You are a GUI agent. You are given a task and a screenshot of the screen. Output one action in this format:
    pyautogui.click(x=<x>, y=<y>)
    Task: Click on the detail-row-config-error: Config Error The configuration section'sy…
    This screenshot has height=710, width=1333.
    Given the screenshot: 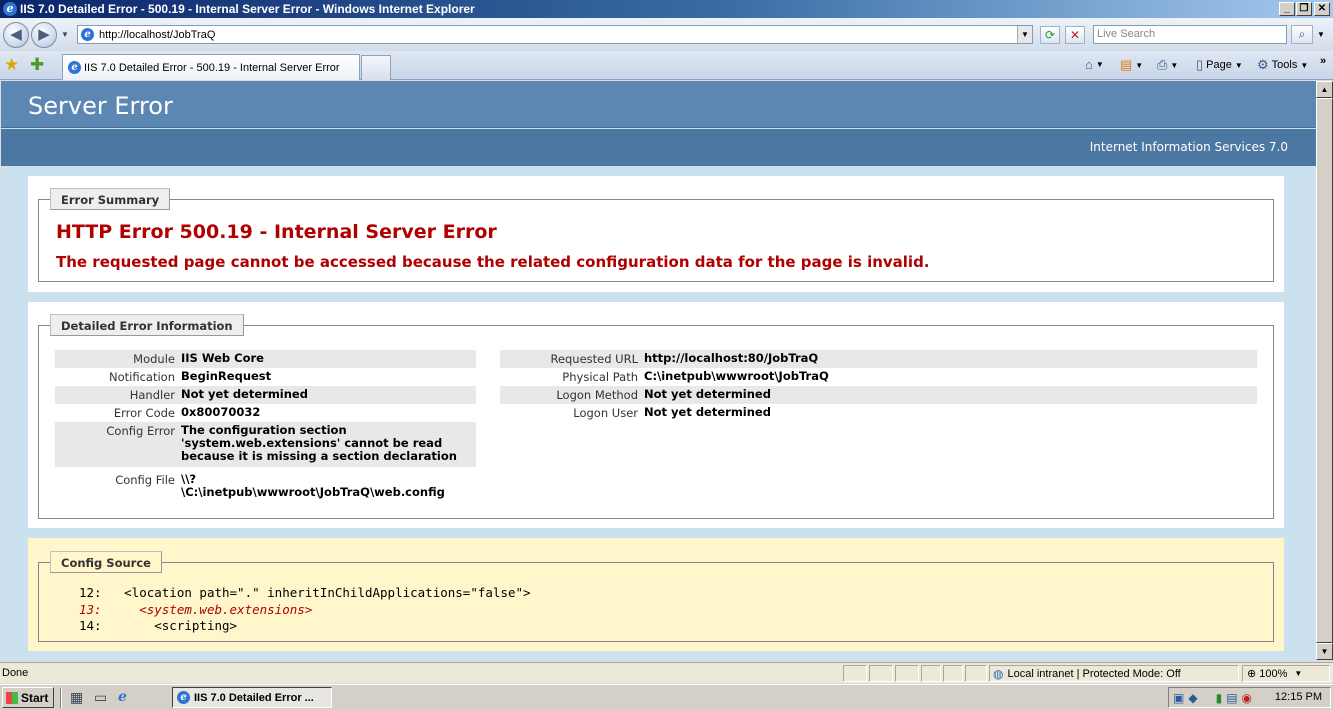 What is the action you would take?
    pyautogui.click(x=265, y=444)
    